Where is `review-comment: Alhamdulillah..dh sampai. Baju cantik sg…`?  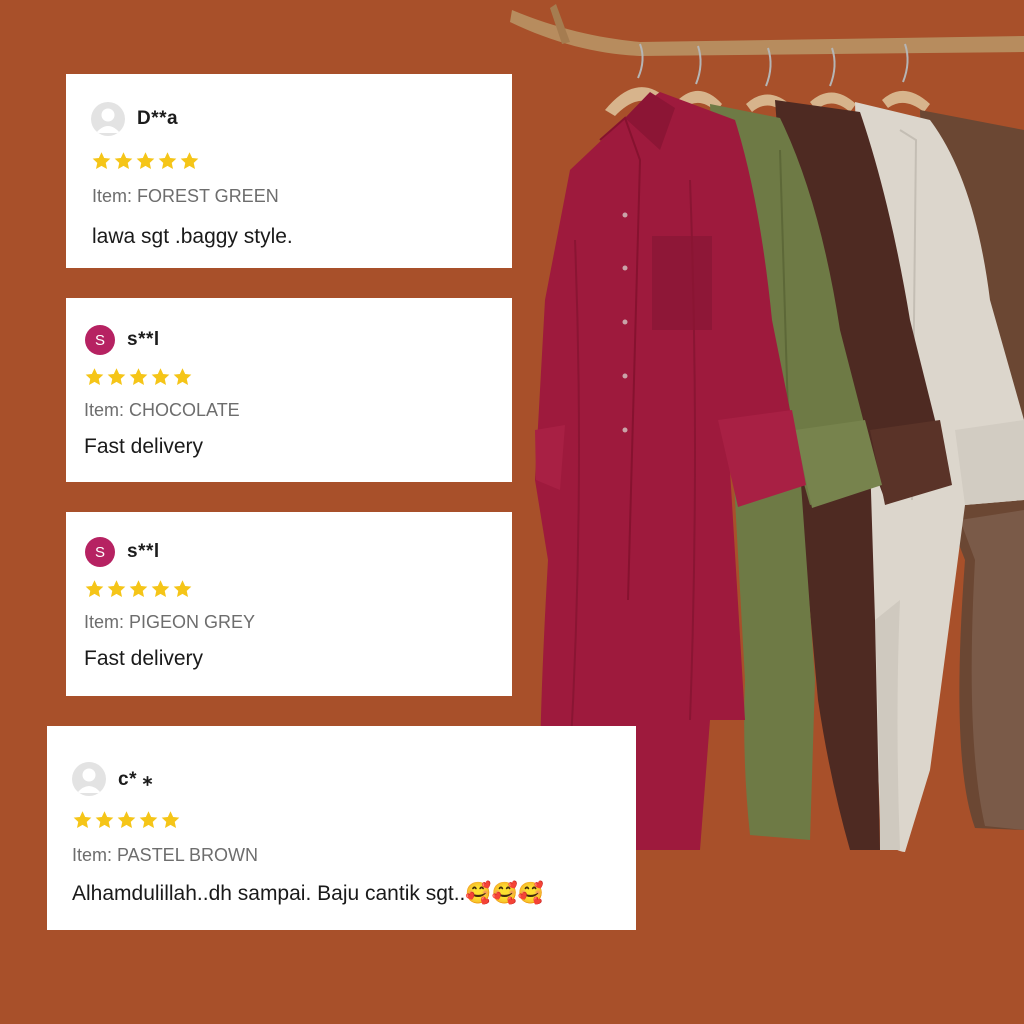 review-comment: Alhamdulillah..dh sampai. Baju cantik sg… is located at coordinates (308, 893).